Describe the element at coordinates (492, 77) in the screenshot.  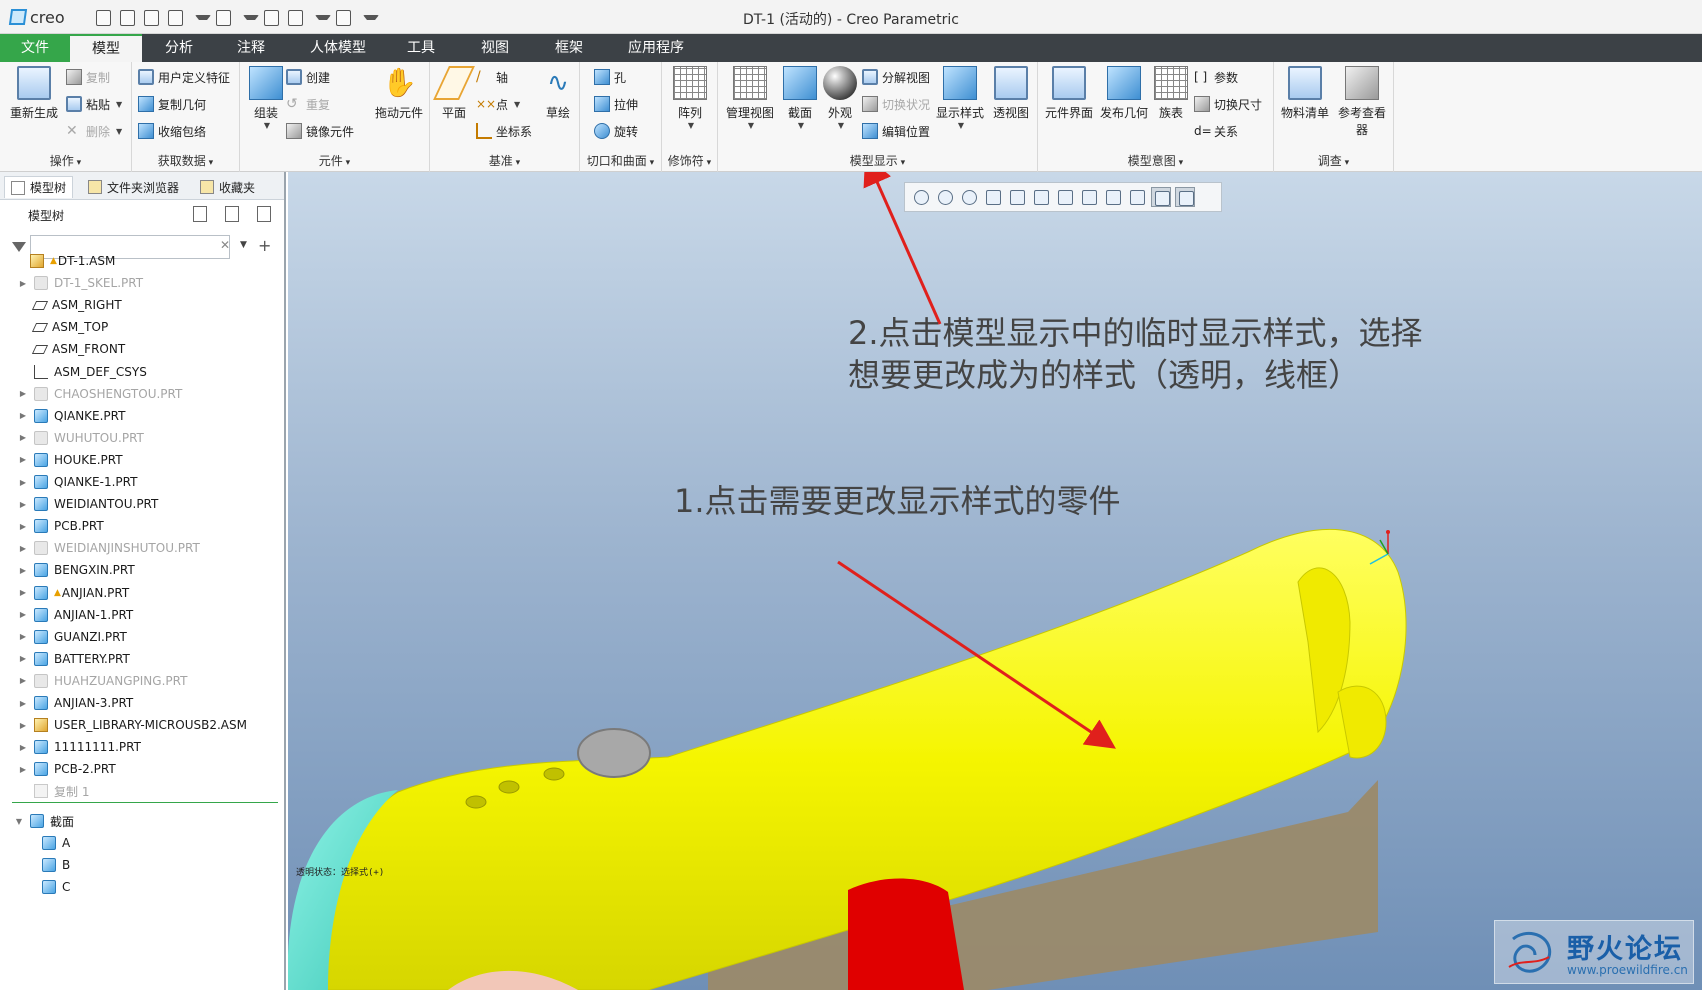
I see `axis-button: / 轴` at that location.